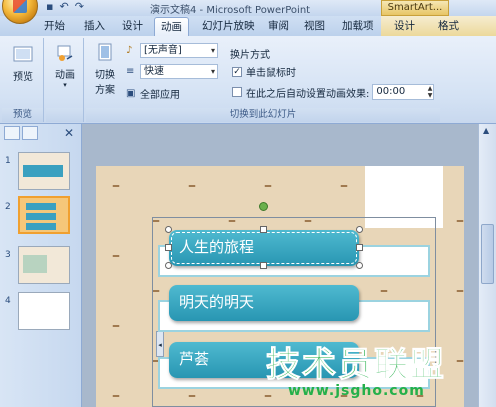 The height and width of the screenshot is (407, 496). I want to click on tab-addins: 加载项, so click(358, 26).